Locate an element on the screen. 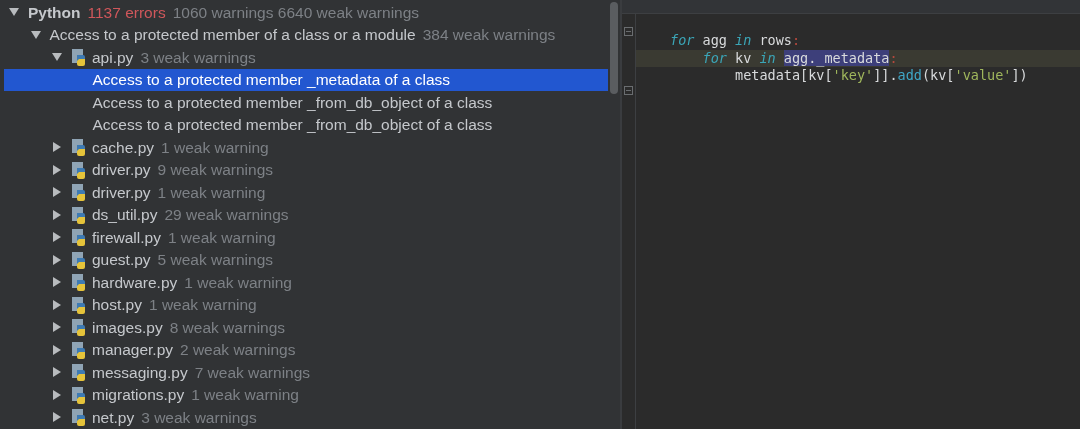  warning-count: 384 weak warnings is located at coordinates (489, 35).